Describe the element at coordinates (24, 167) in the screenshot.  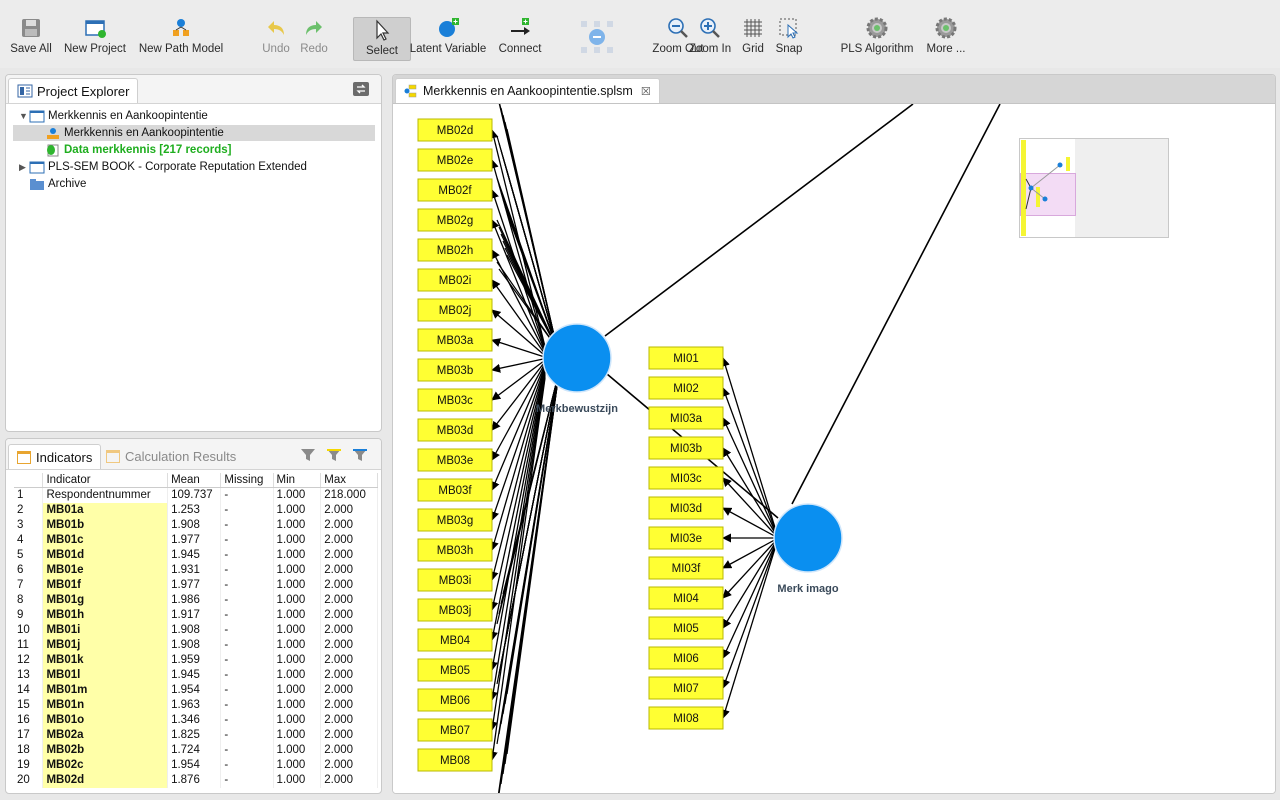
I see `collapsed-triangle-icon: ▶` at that location.